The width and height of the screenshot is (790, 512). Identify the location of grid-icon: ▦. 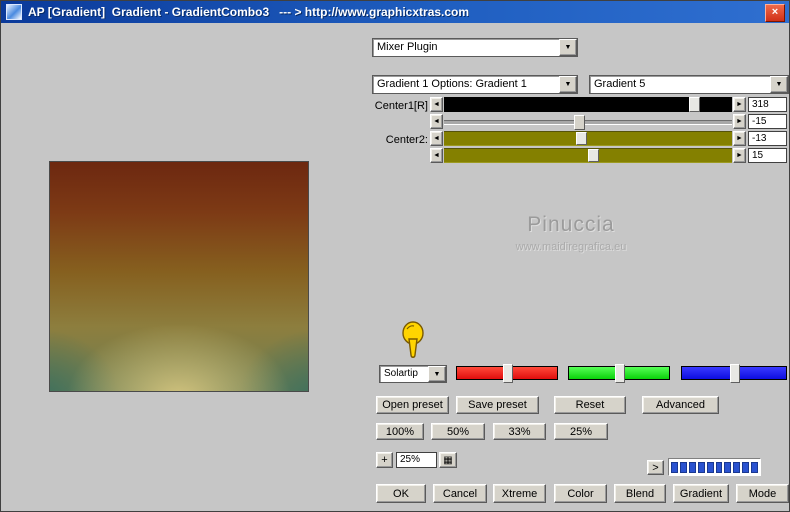
(448, 460).